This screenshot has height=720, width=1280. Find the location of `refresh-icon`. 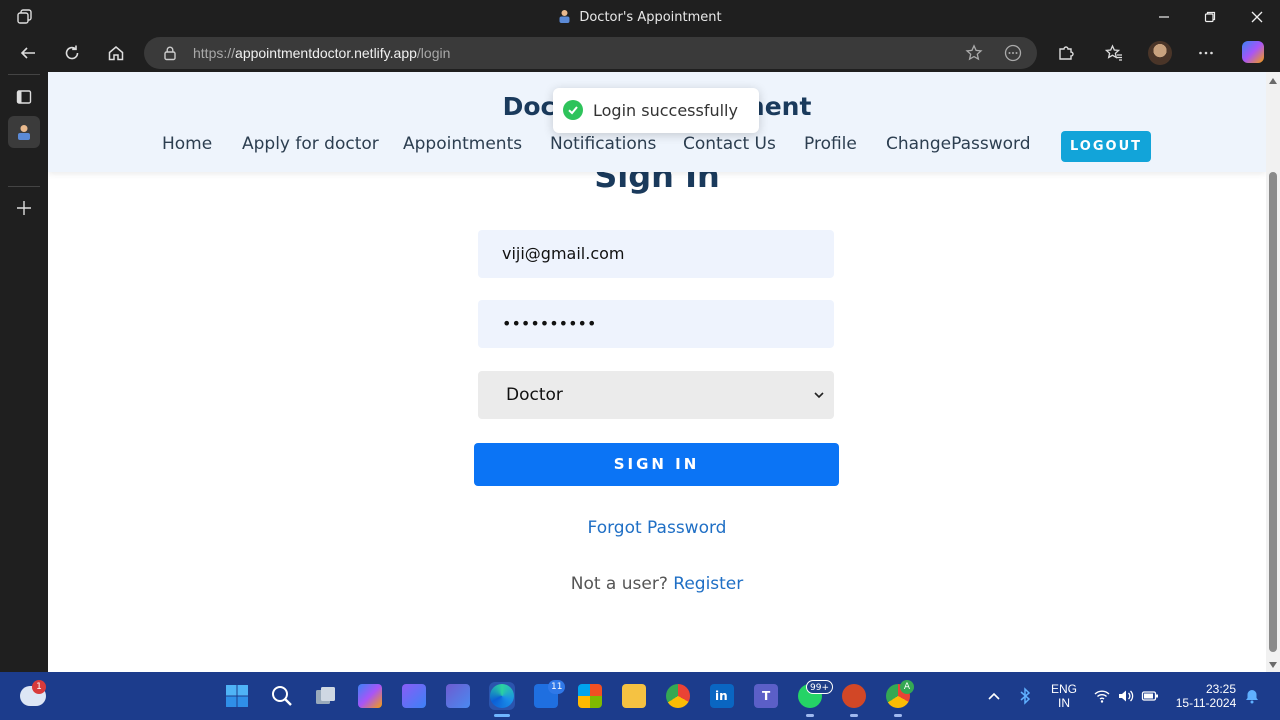

refresh-icon is located at coordinates (72, 52).